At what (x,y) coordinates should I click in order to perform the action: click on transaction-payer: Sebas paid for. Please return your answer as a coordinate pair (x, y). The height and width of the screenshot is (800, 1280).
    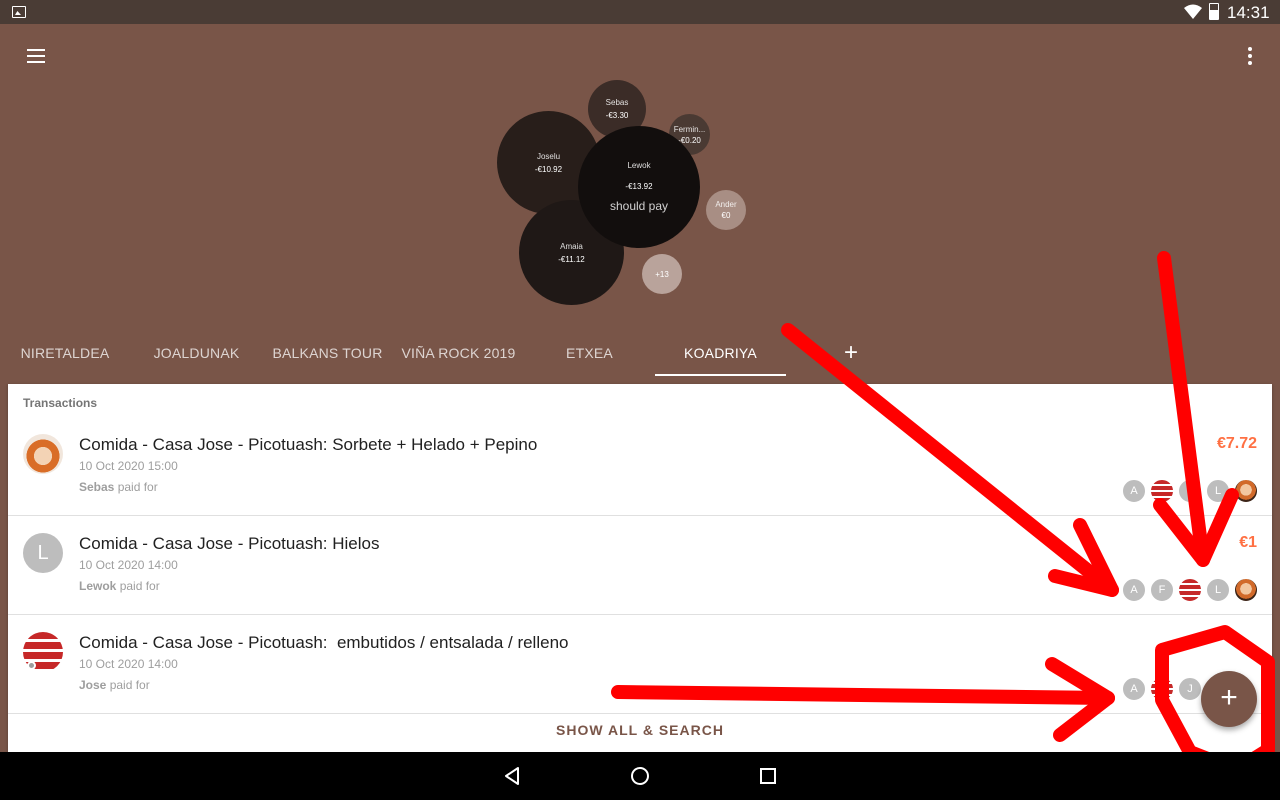
    Looking at the image, I should click on (118, 487).